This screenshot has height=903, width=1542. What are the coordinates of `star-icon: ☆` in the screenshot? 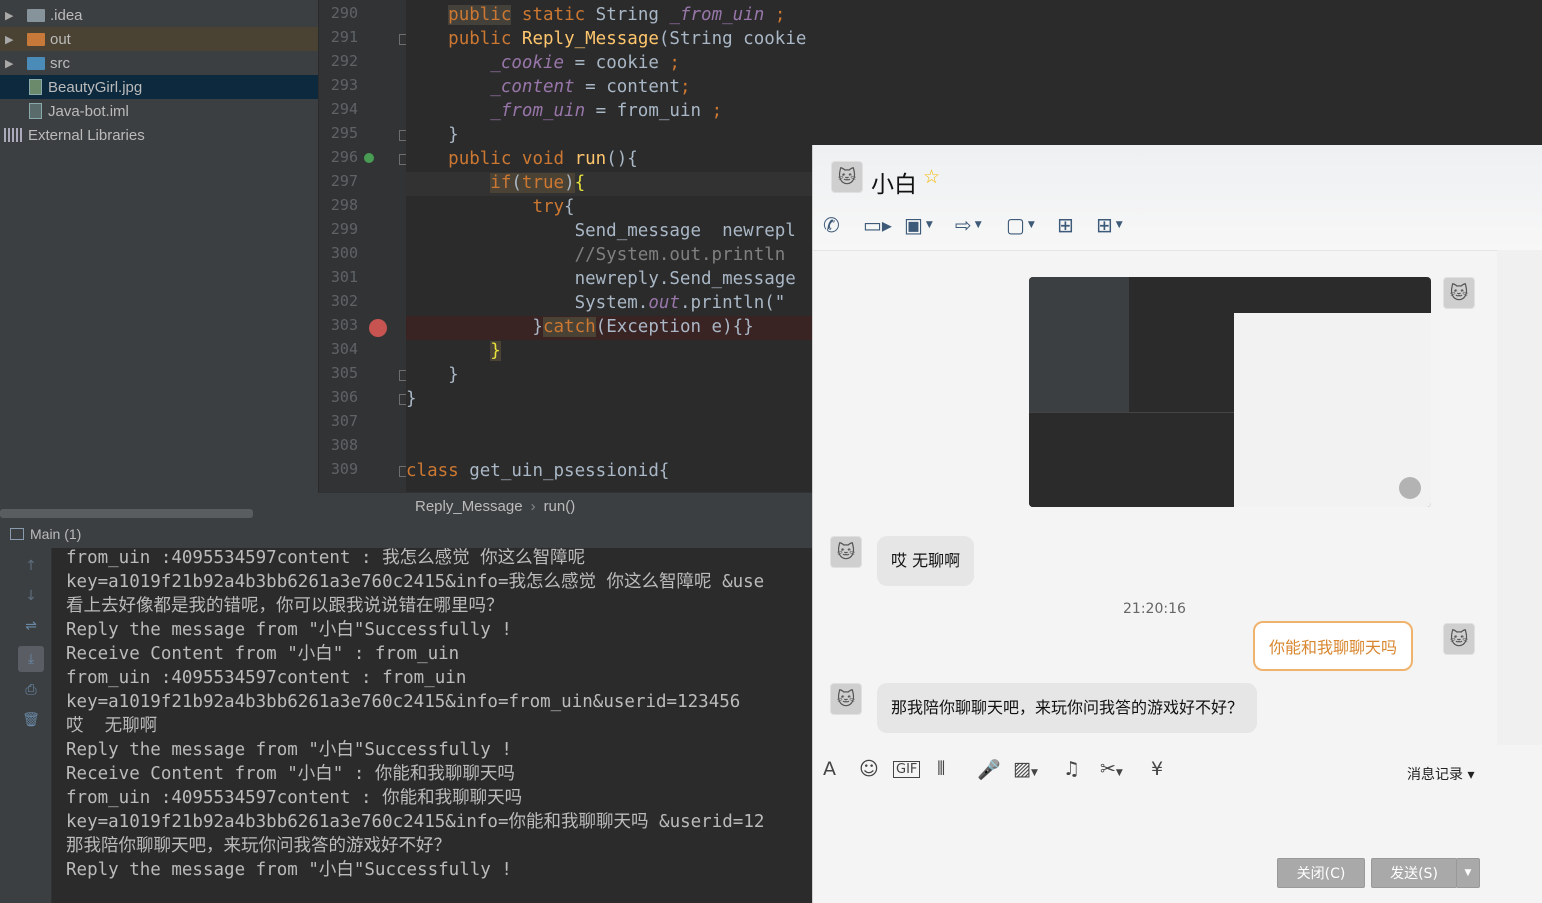 It's located at (932, 177).